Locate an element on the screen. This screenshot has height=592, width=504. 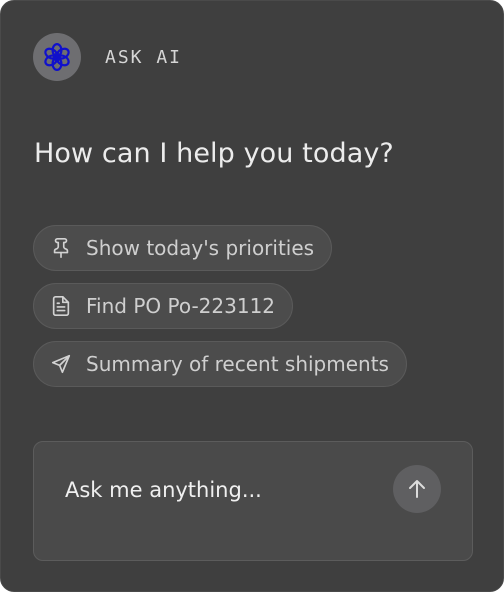
suggestion-label: Find PO Po-223112 is located at coordinates (181, 306).